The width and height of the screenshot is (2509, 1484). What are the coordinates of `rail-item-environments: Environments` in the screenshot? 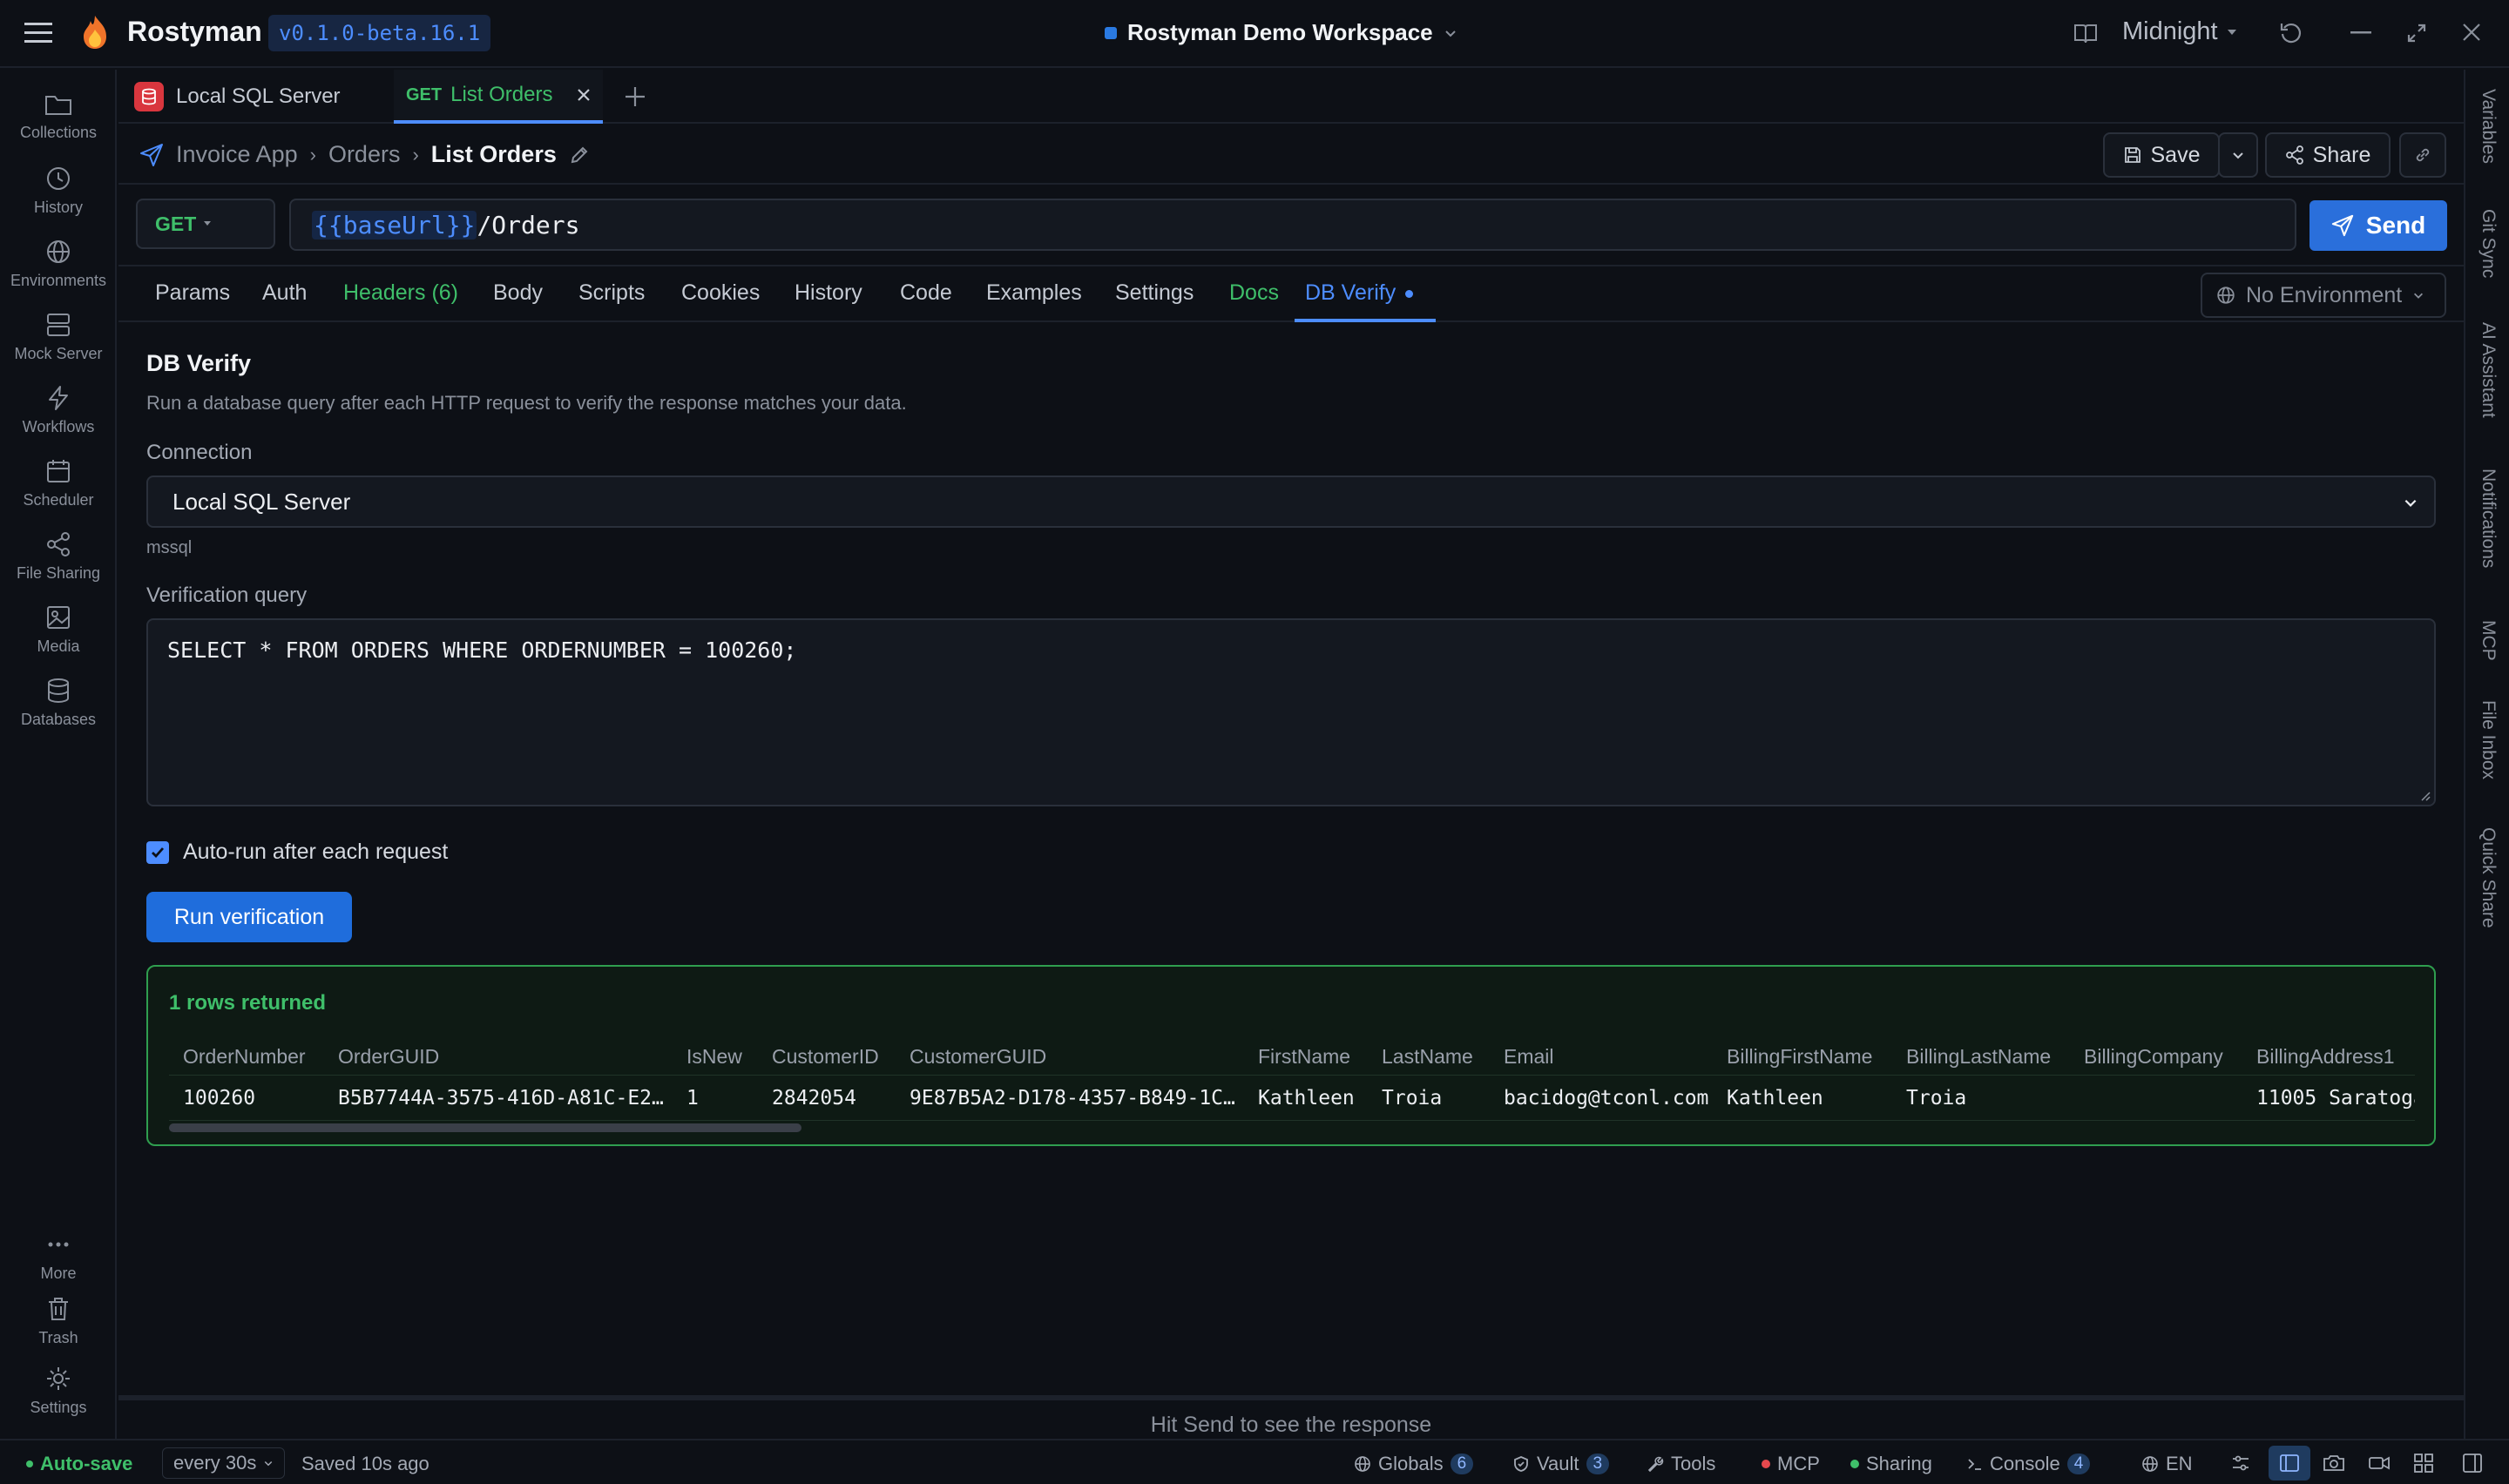 It's located at (58, 273).